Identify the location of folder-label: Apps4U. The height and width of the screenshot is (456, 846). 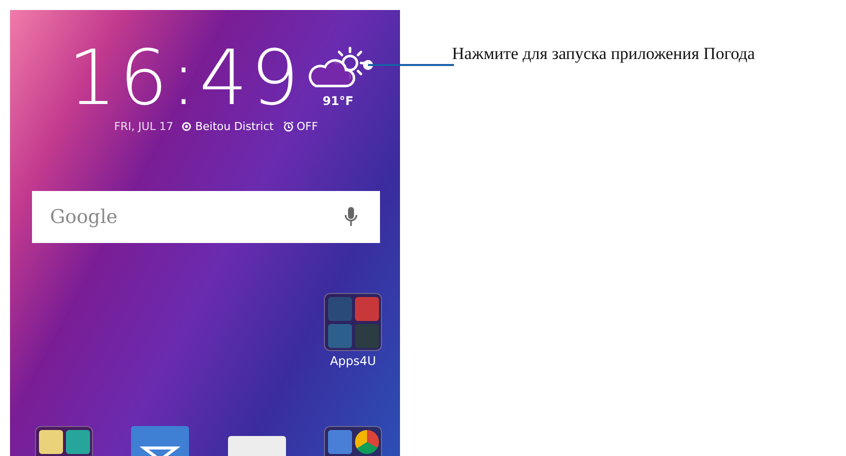
(353, 361).